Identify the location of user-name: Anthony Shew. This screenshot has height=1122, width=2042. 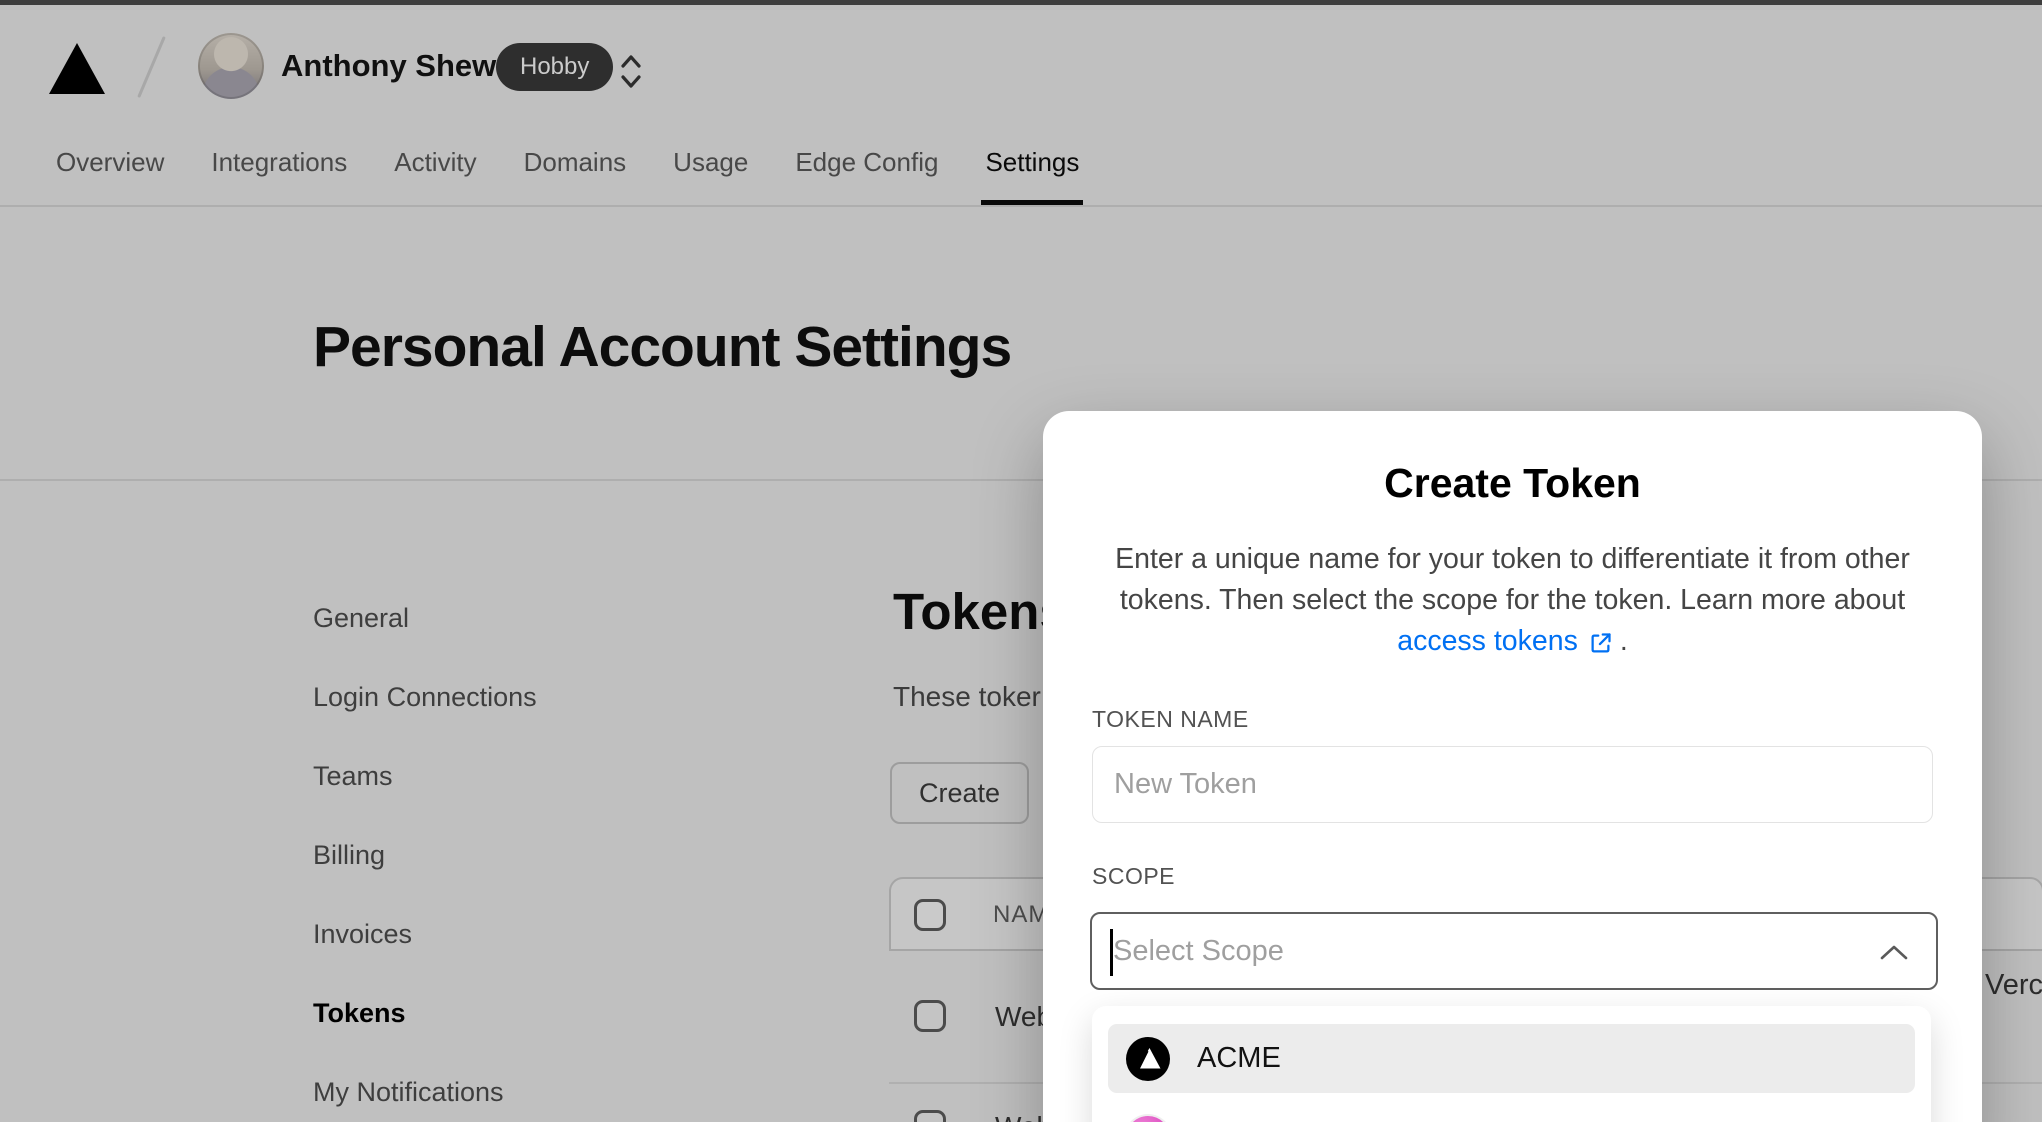
(388, 66).